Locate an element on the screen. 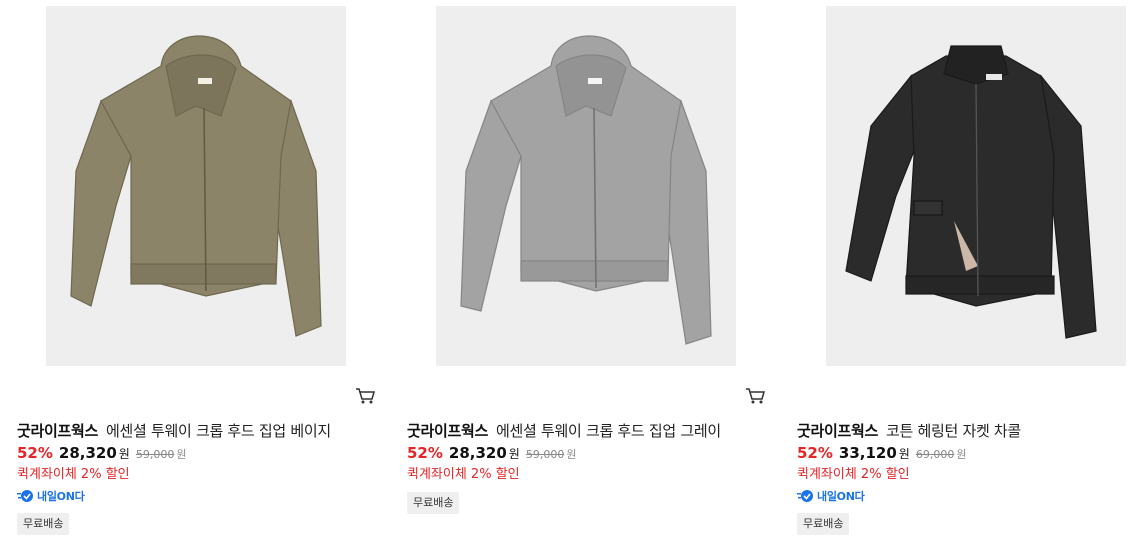 The image size is (1139, 539). product-name: 에센셜 투웨이 크롭 후드 집업 베이지 is located at coordinates (218, 431).